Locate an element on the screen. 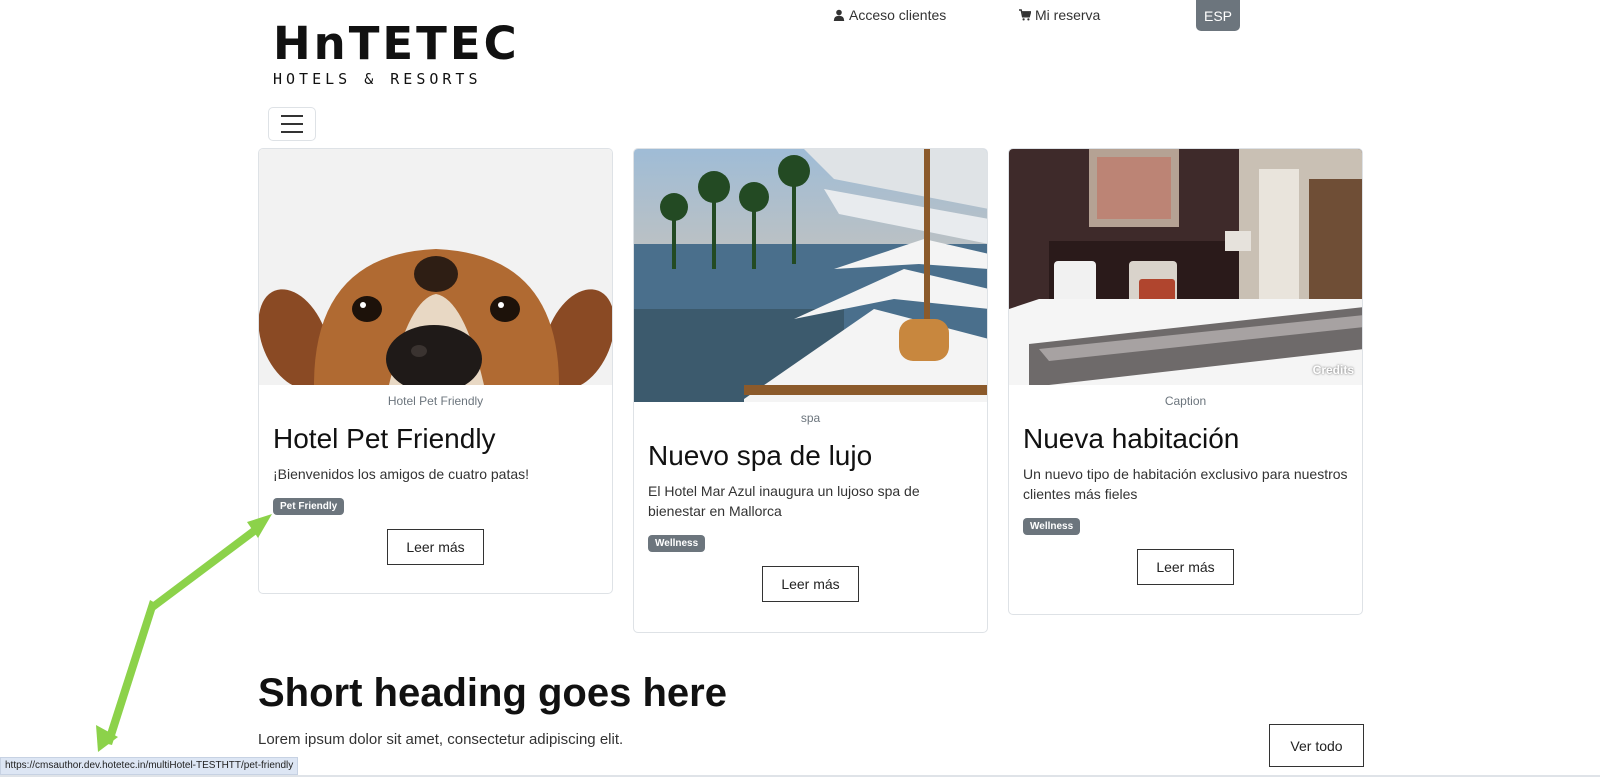 The height and width of the screenshot is (777, 1600). card-title: Nueva habitación is located at coordinates (1131, 438).